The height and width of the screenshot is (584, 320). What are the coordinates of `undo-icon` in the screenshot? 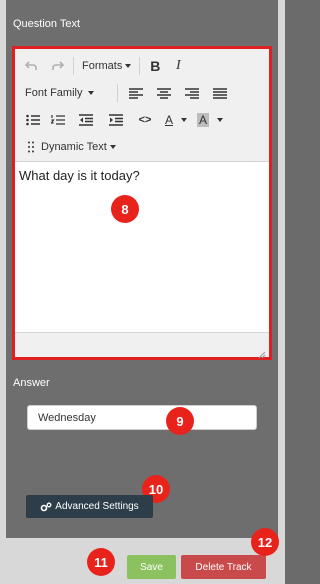 It's located at (31, 66).